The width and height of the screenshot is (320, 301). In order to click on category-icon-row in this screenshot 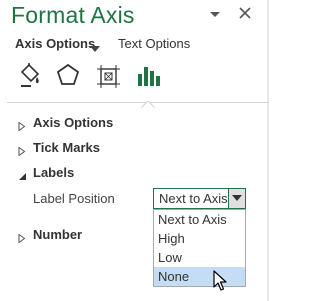, I will do `click(134, 78)`.